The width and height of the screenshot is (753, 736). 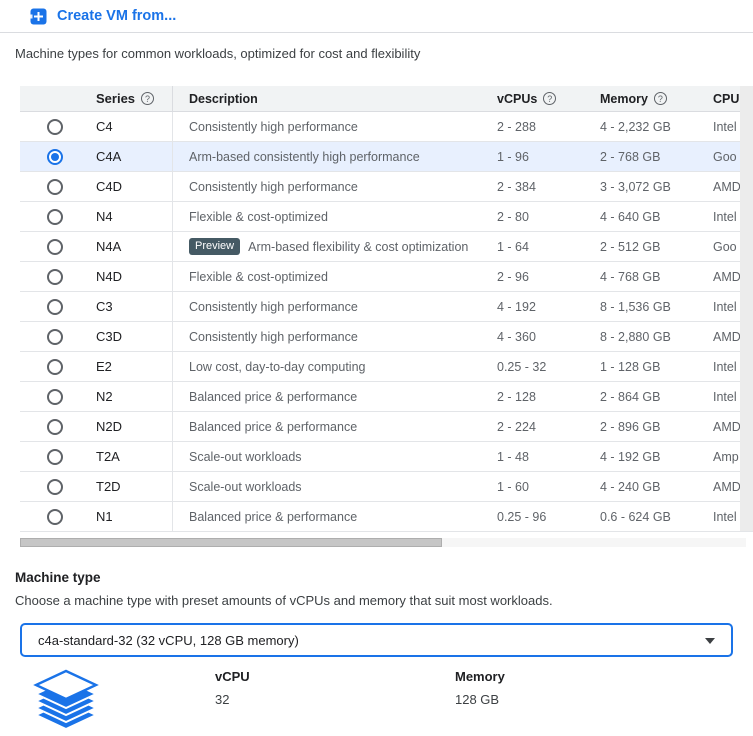 What do you see at coordinates (513, 276) in the screenshot?
I see `series-vcpus: 2 - 96` at bounding box center [513, 276].